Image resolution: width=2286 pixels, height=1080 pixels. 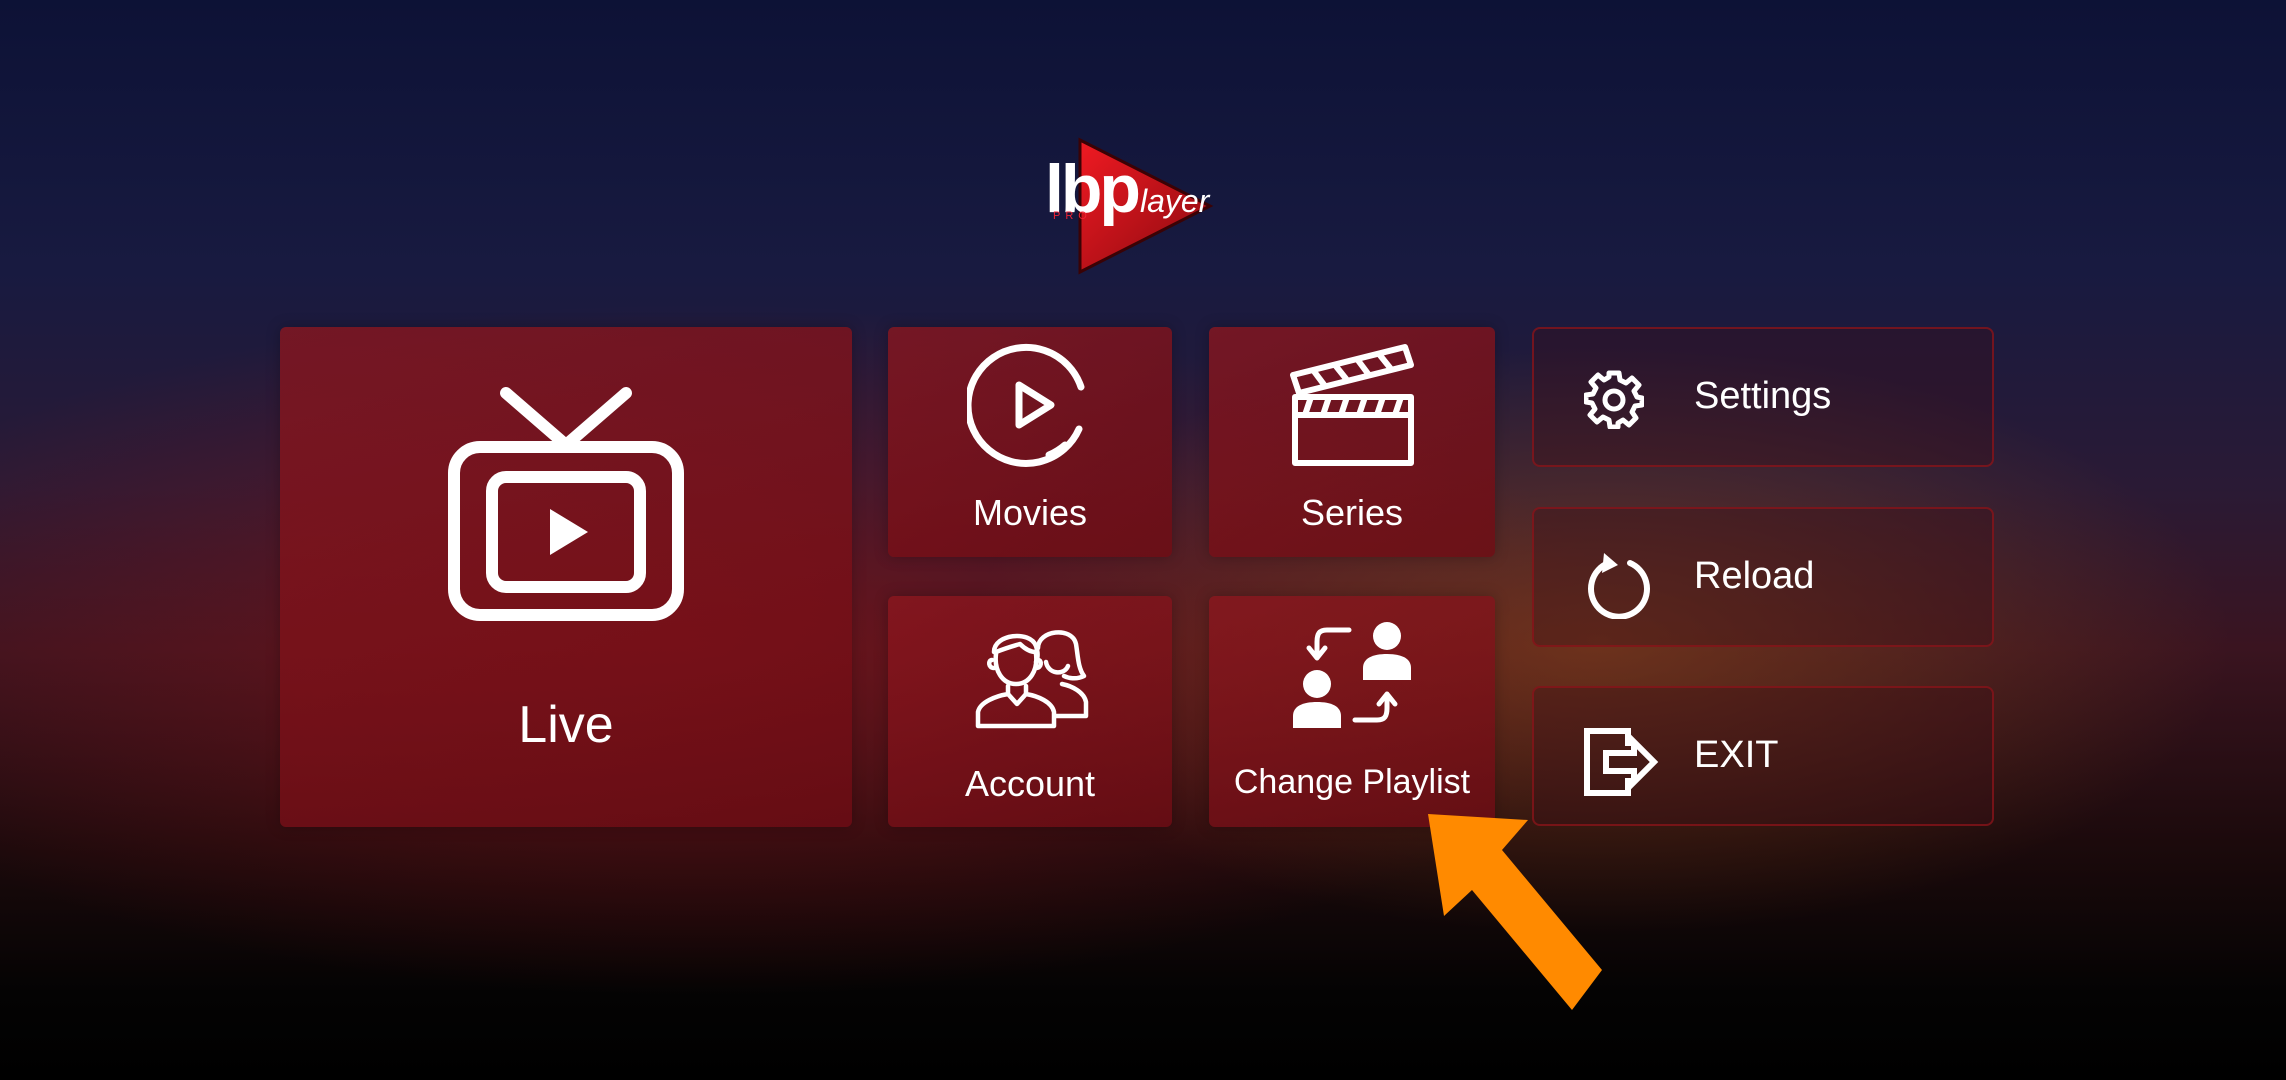 I want to click on tile-series: Series, so click(x=1352, y=442).